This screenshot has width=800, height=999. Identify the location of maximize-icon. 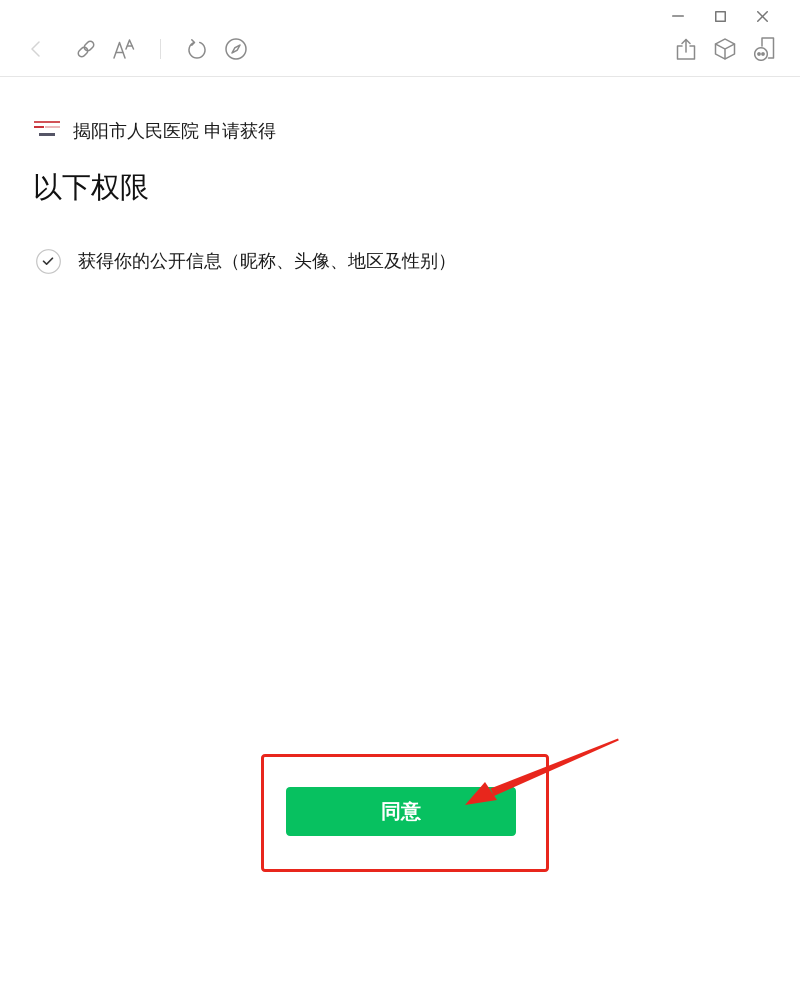
(720, 16).